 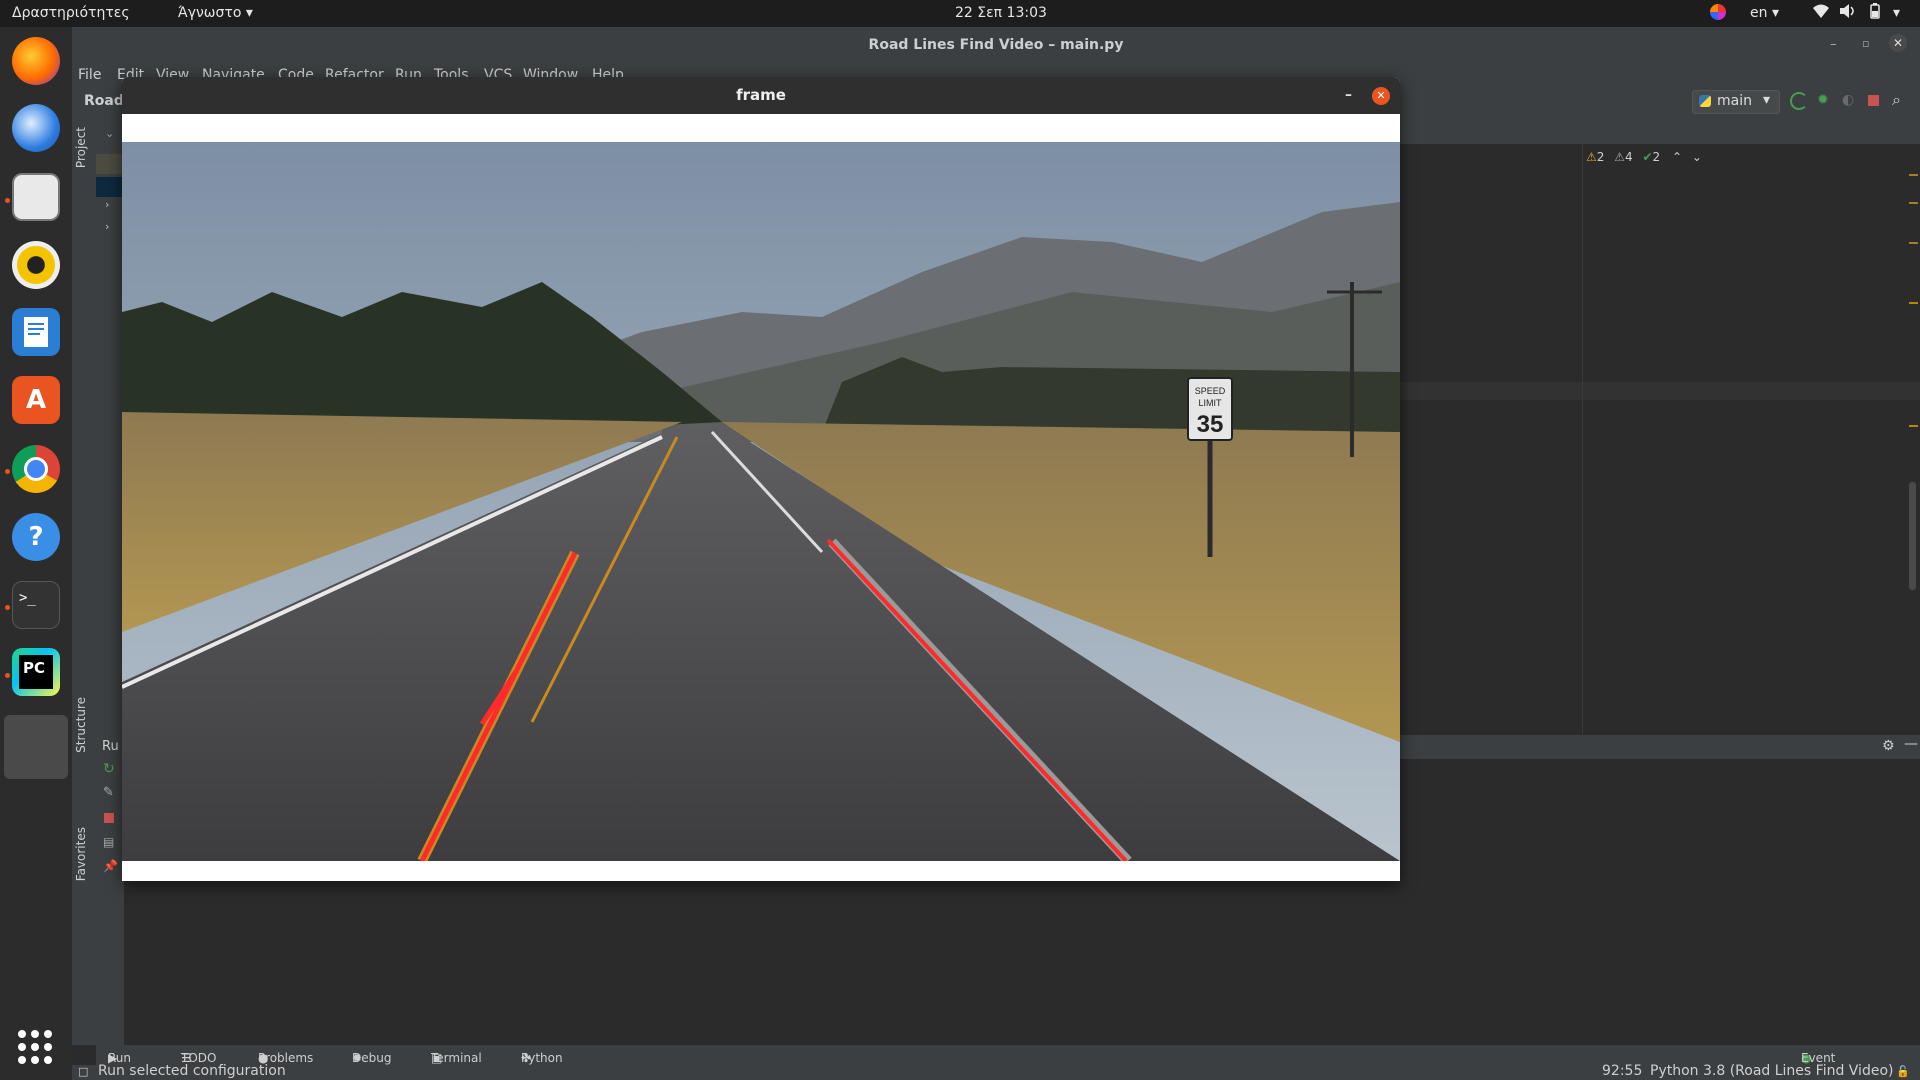 I want to click on gear-icon: ⚙, so click(x=1888, y=746).